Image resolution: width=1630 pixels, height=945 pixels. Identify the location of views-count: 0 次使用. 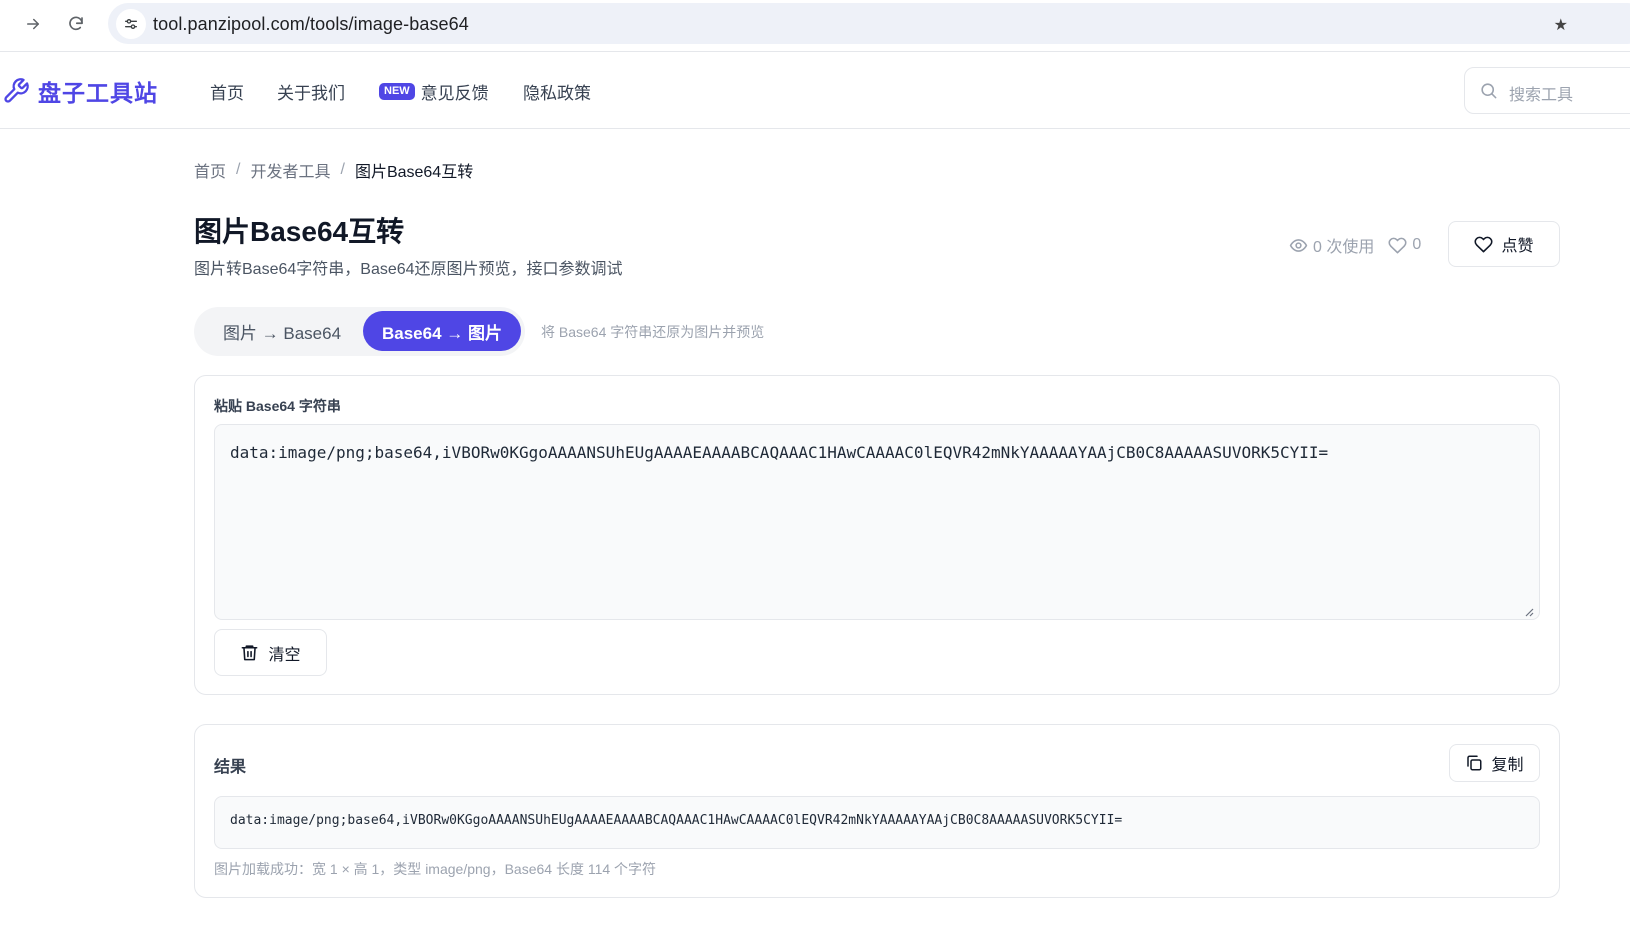
(1344, 247).